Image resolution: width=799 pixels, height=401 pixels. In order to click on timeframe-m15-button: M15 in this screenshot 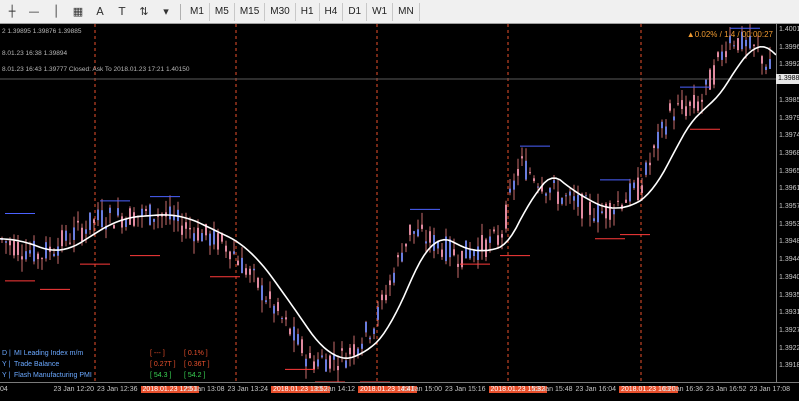, I will do `click(250, 11)`.